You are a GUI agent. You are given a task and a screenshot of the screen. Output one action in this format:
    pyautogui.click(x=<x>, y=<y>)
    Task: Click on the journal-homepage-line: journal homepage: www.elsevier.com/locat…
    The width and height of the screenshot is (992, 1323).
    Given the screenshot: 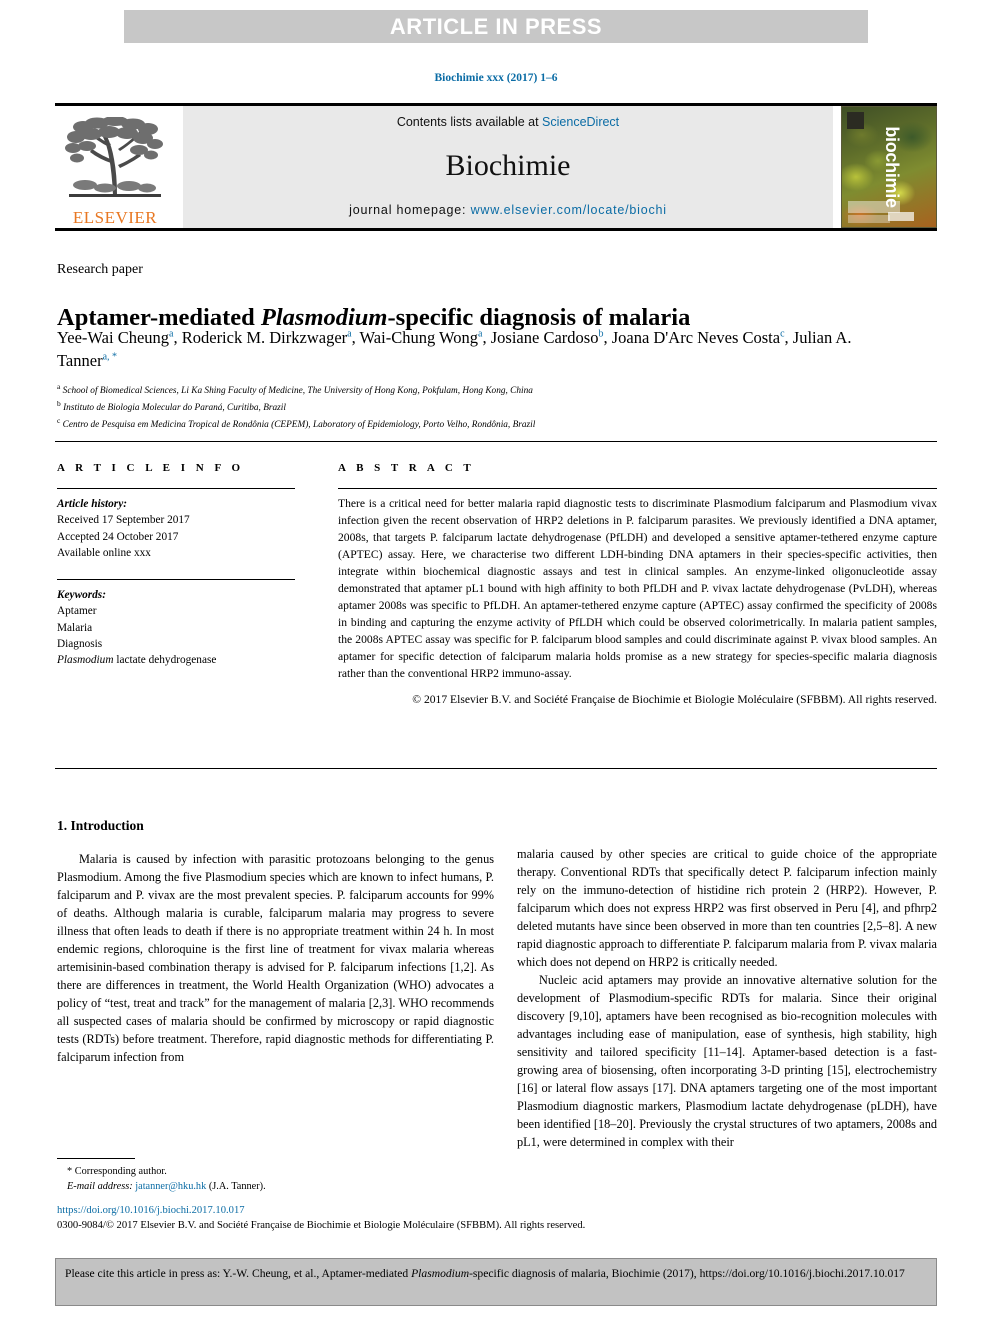 What is the action you would take?
    pyautogui.click(x=508, y=210)
    